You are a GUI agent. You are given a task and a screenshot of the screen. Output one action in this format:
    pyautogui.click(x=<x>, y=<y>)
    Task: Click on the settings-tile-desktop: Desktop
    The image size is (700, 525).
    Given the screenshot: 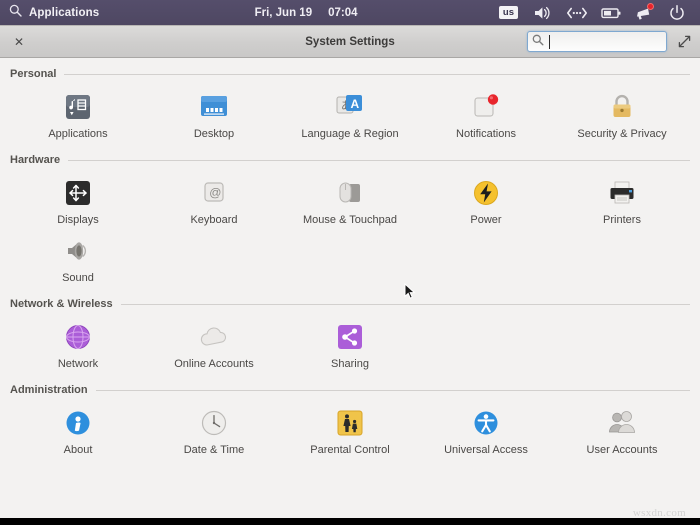 What is the action you would take?
    pyautogui.click(x=214, y=116)
    